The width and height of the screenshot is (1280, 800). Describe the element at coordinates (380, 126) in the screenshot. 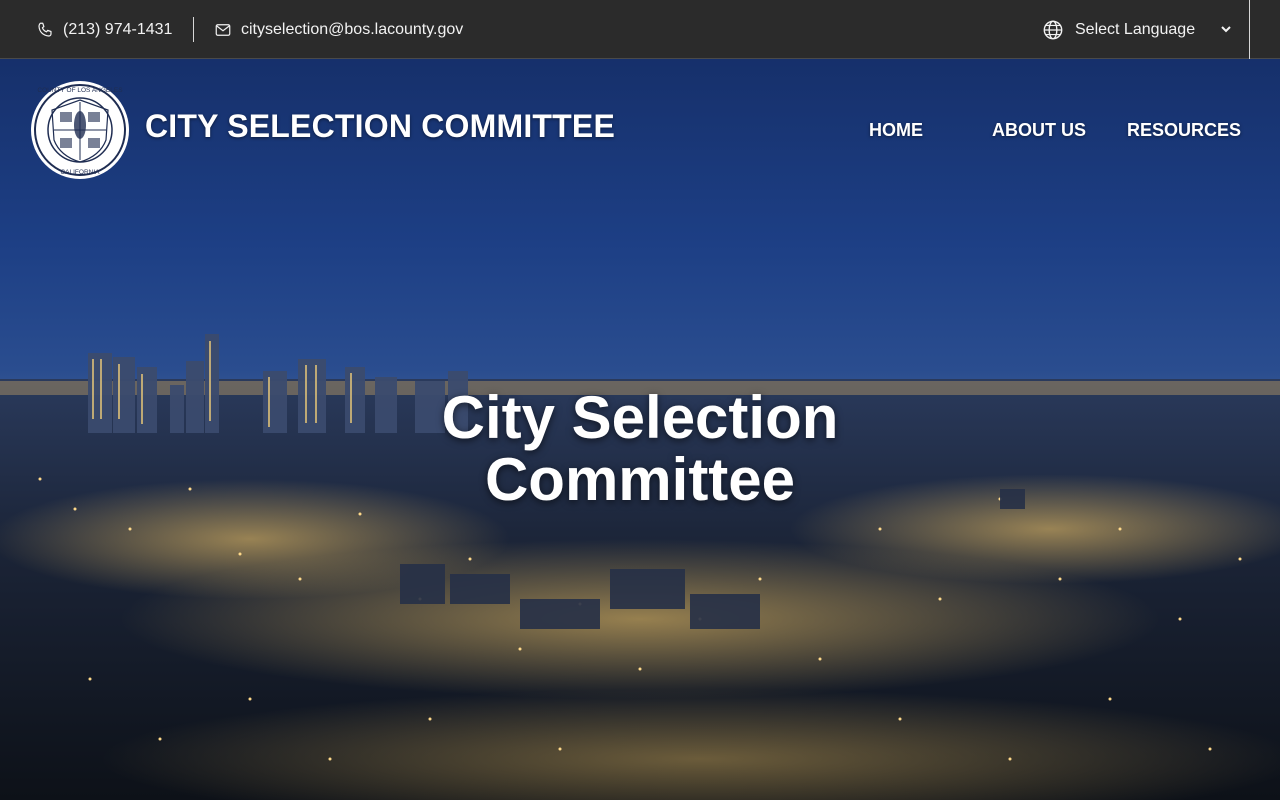

I see `site-title: CITY SELECTION COMMITTEE` at that location.